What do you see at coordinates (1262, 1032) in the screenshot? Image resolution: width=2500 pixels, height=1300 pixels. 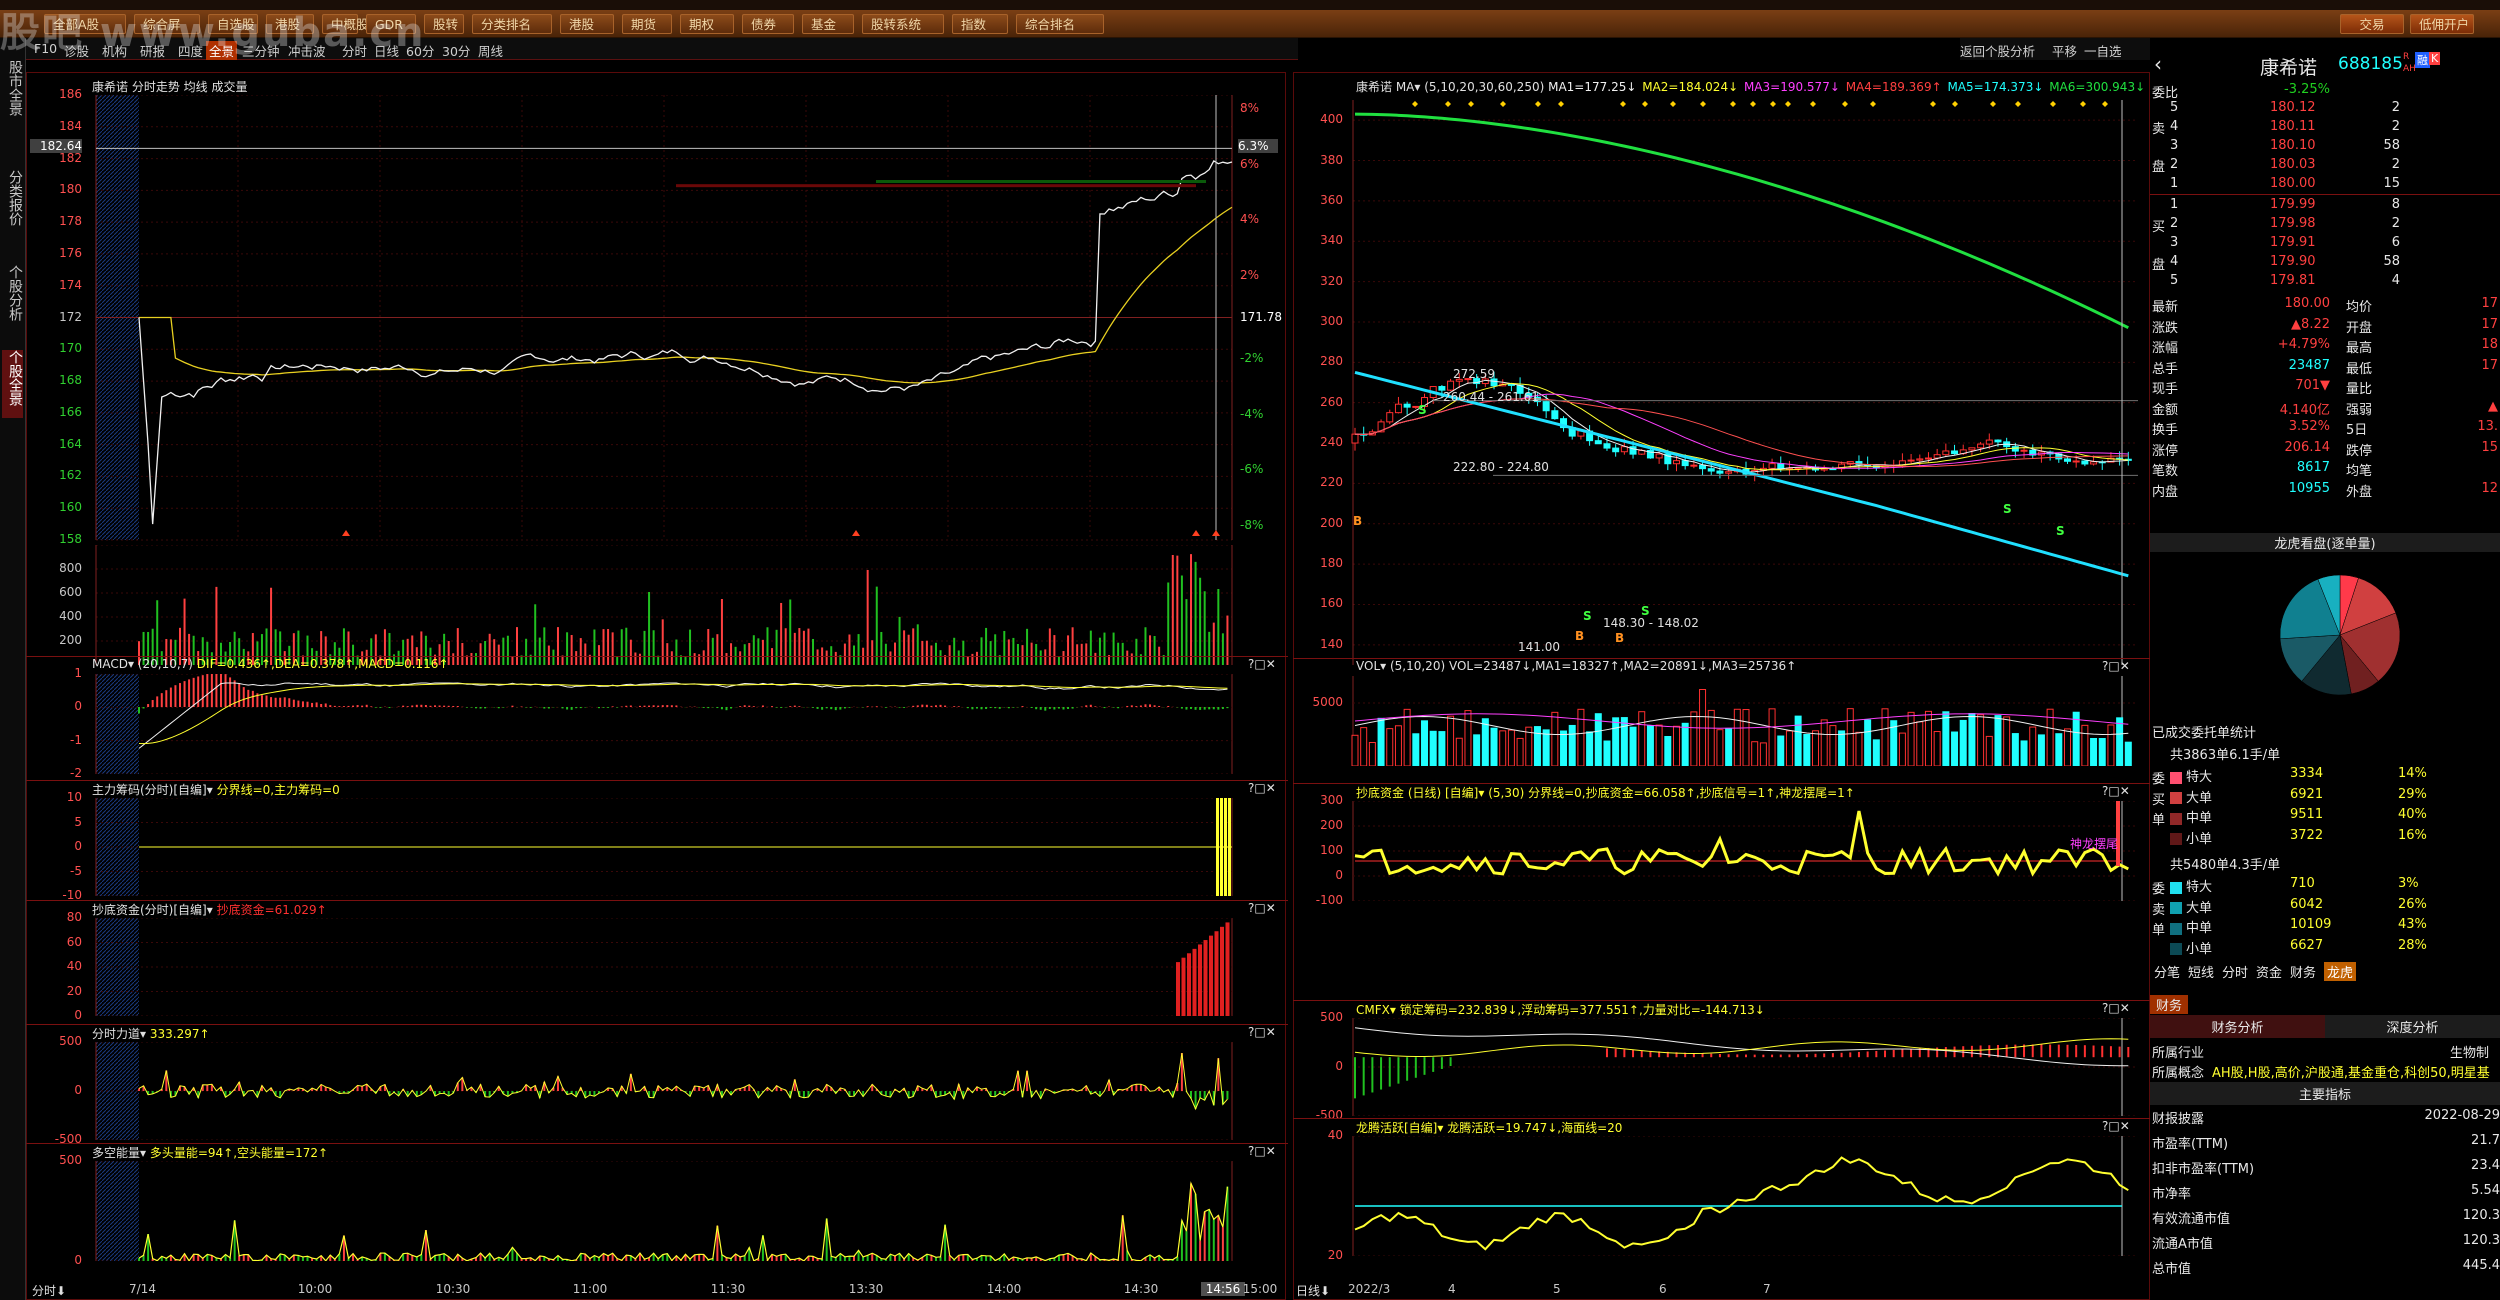 I see `ind-ctrl-3: ?□✕` at bounding box center [1262, 1032].